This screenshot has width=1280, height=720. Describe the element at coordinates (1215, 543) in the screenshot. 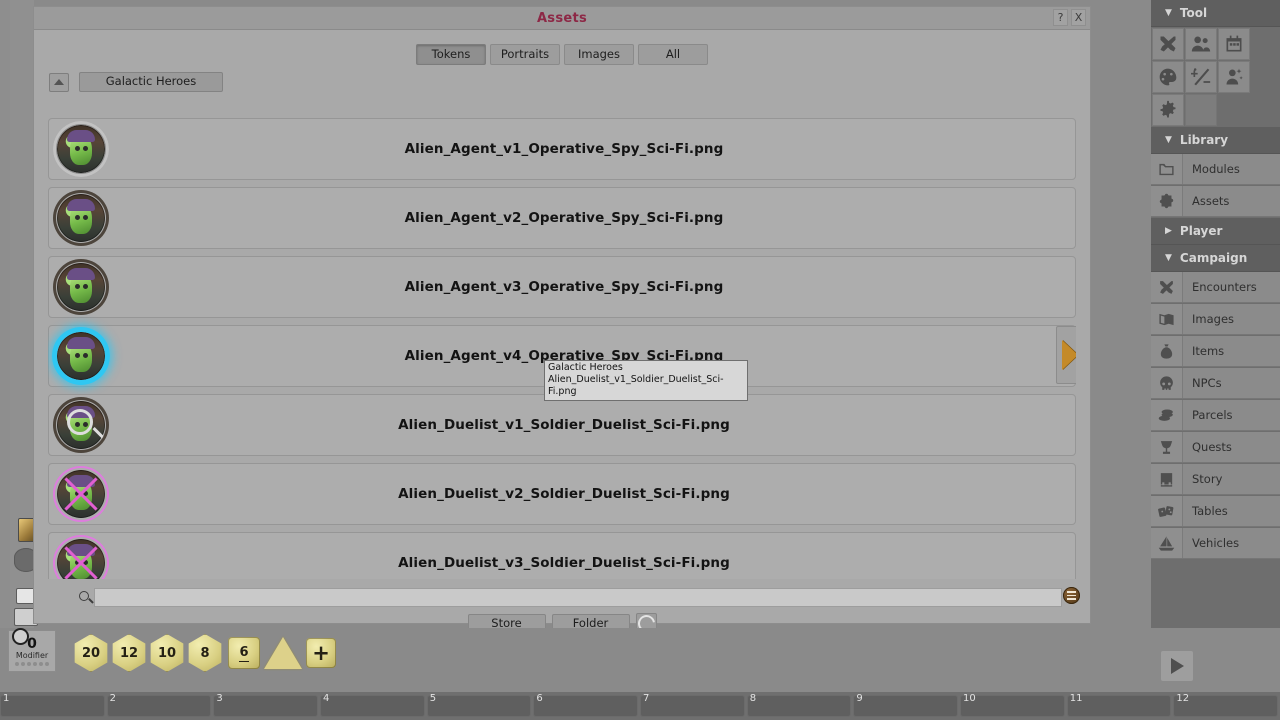

I see `sidebar-item-vehicles: Vehicles` at that location.